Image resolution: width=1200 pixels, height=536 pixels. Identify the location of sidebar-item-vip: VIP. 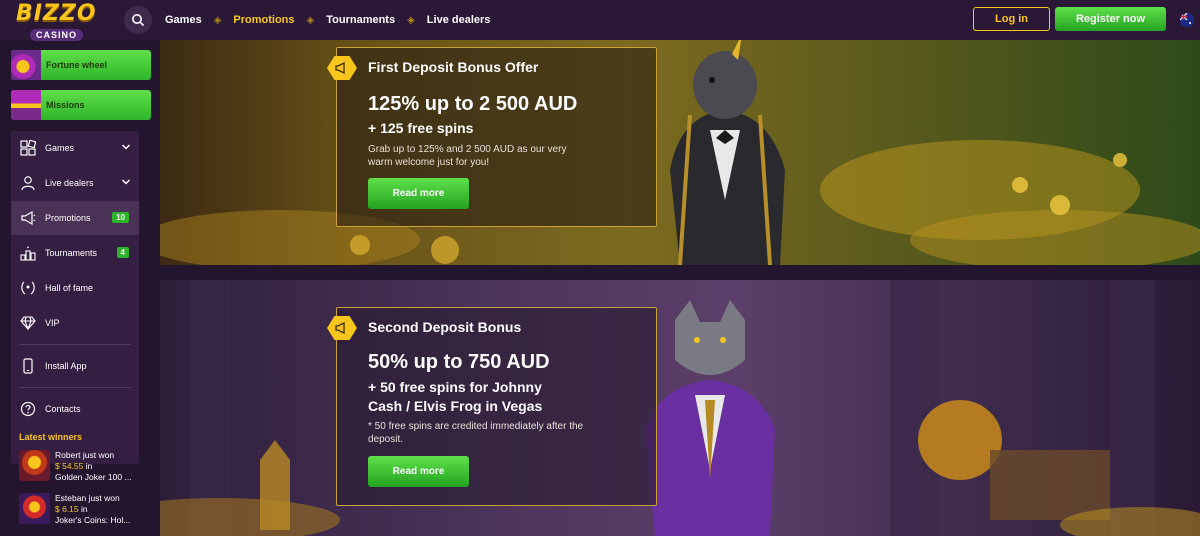
(75, 323).